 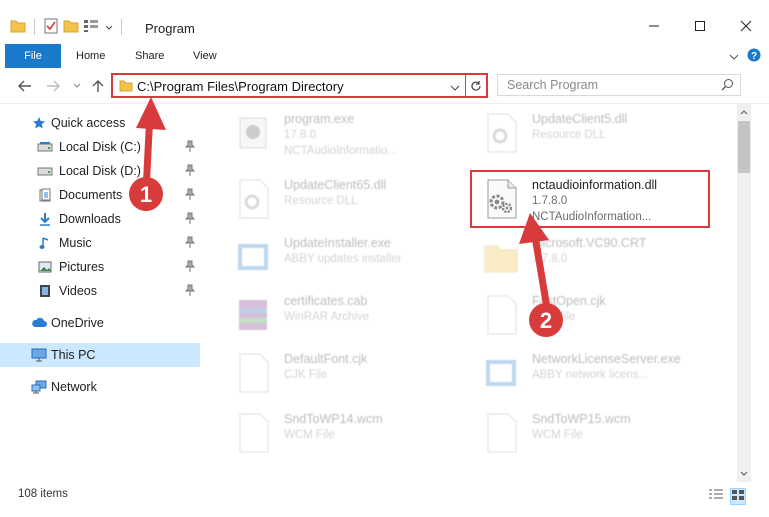 What do you see at coordinates (326, 317) in the screenshot?
I see `file-detail: WinRAR Archive` at bounding box center [326, 317].